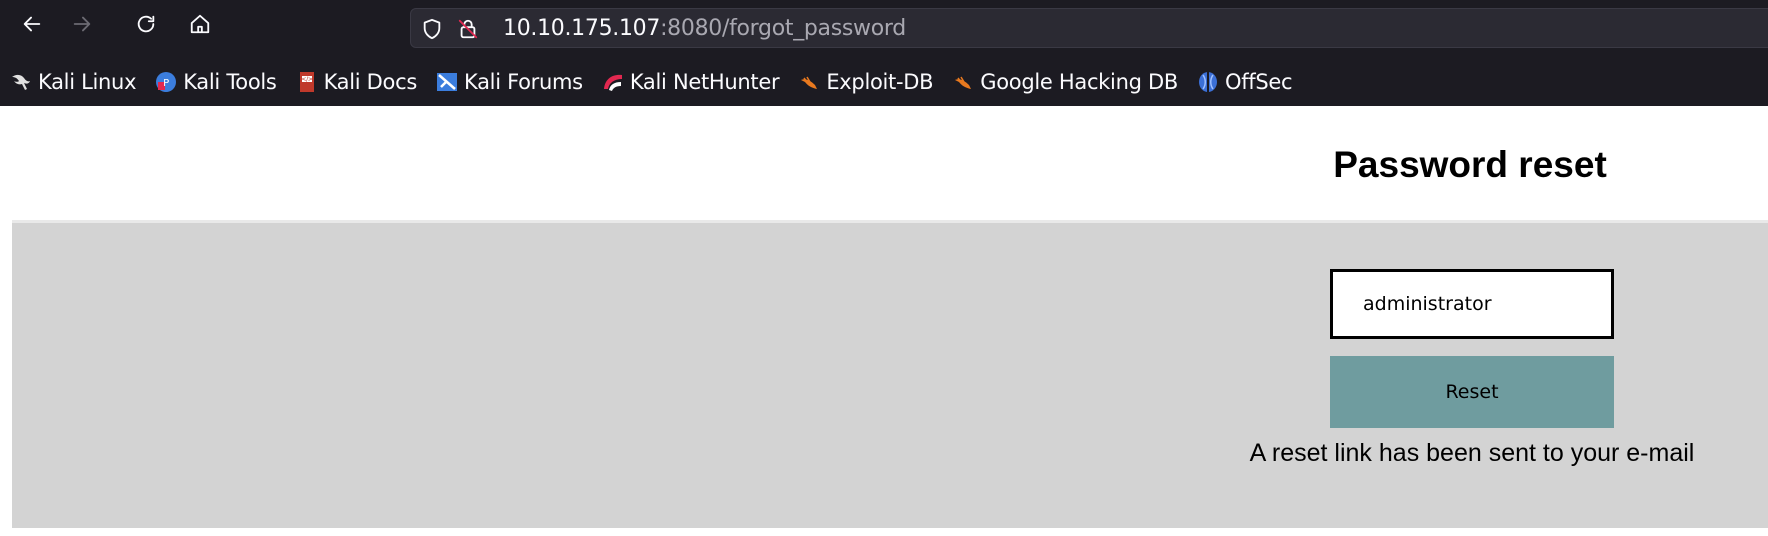  I want to click on bookmark-label: Kali NetHunter, so click(704, 82).